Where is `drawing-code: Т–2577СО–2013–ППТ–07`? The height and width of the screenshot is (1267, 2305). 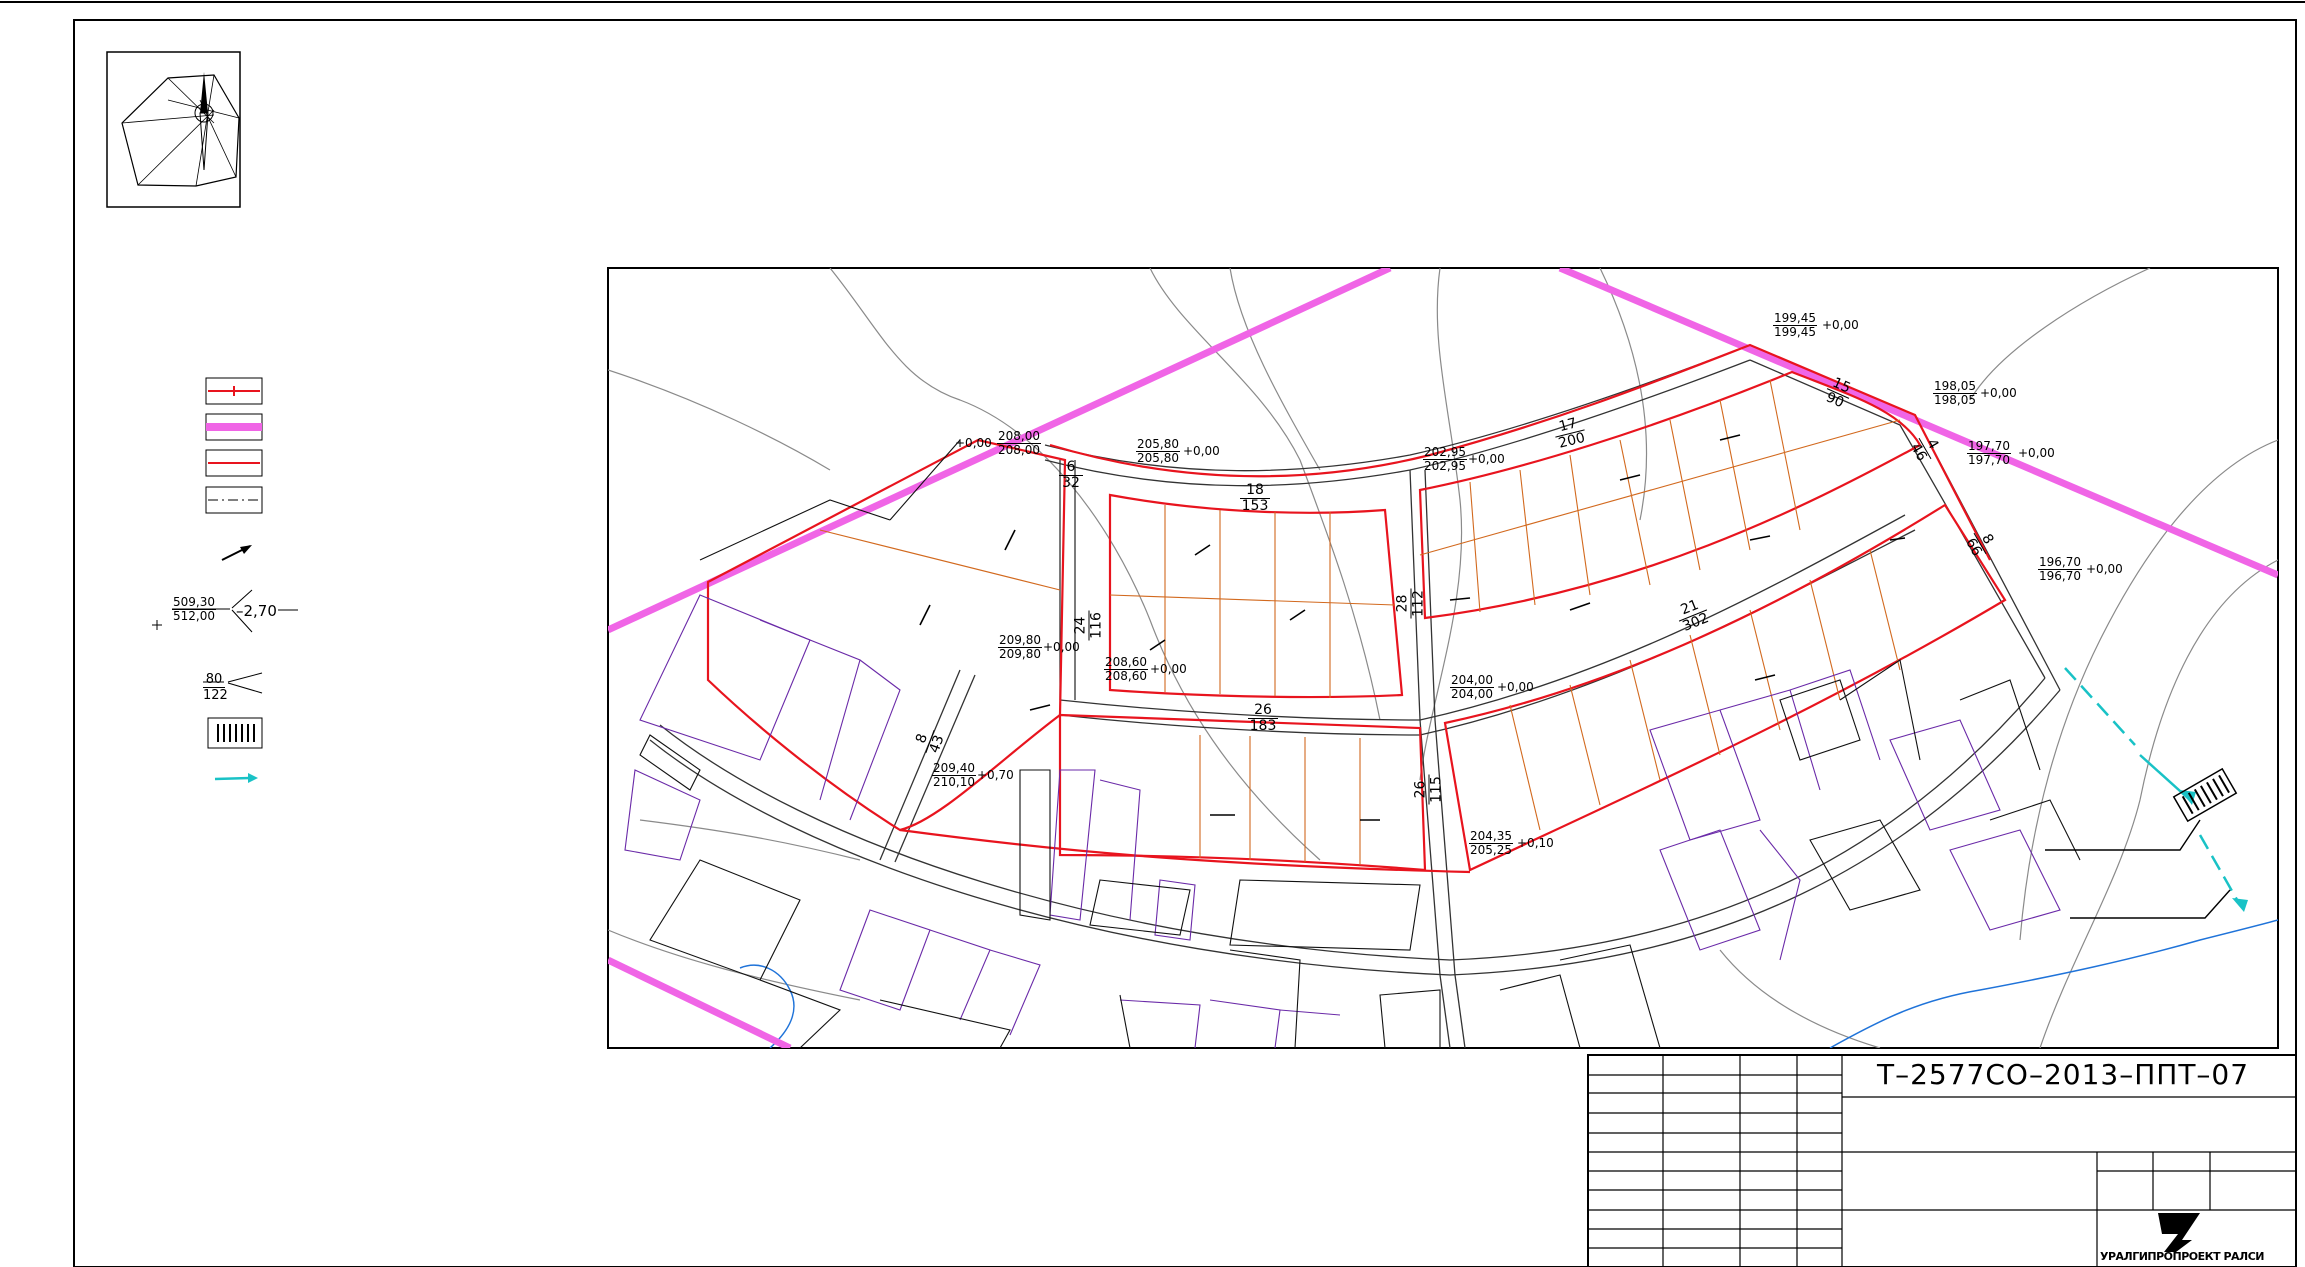 drawing-code: Т–2577СО–2013–ППТ–07 is located at coordinates (2063, 1074).